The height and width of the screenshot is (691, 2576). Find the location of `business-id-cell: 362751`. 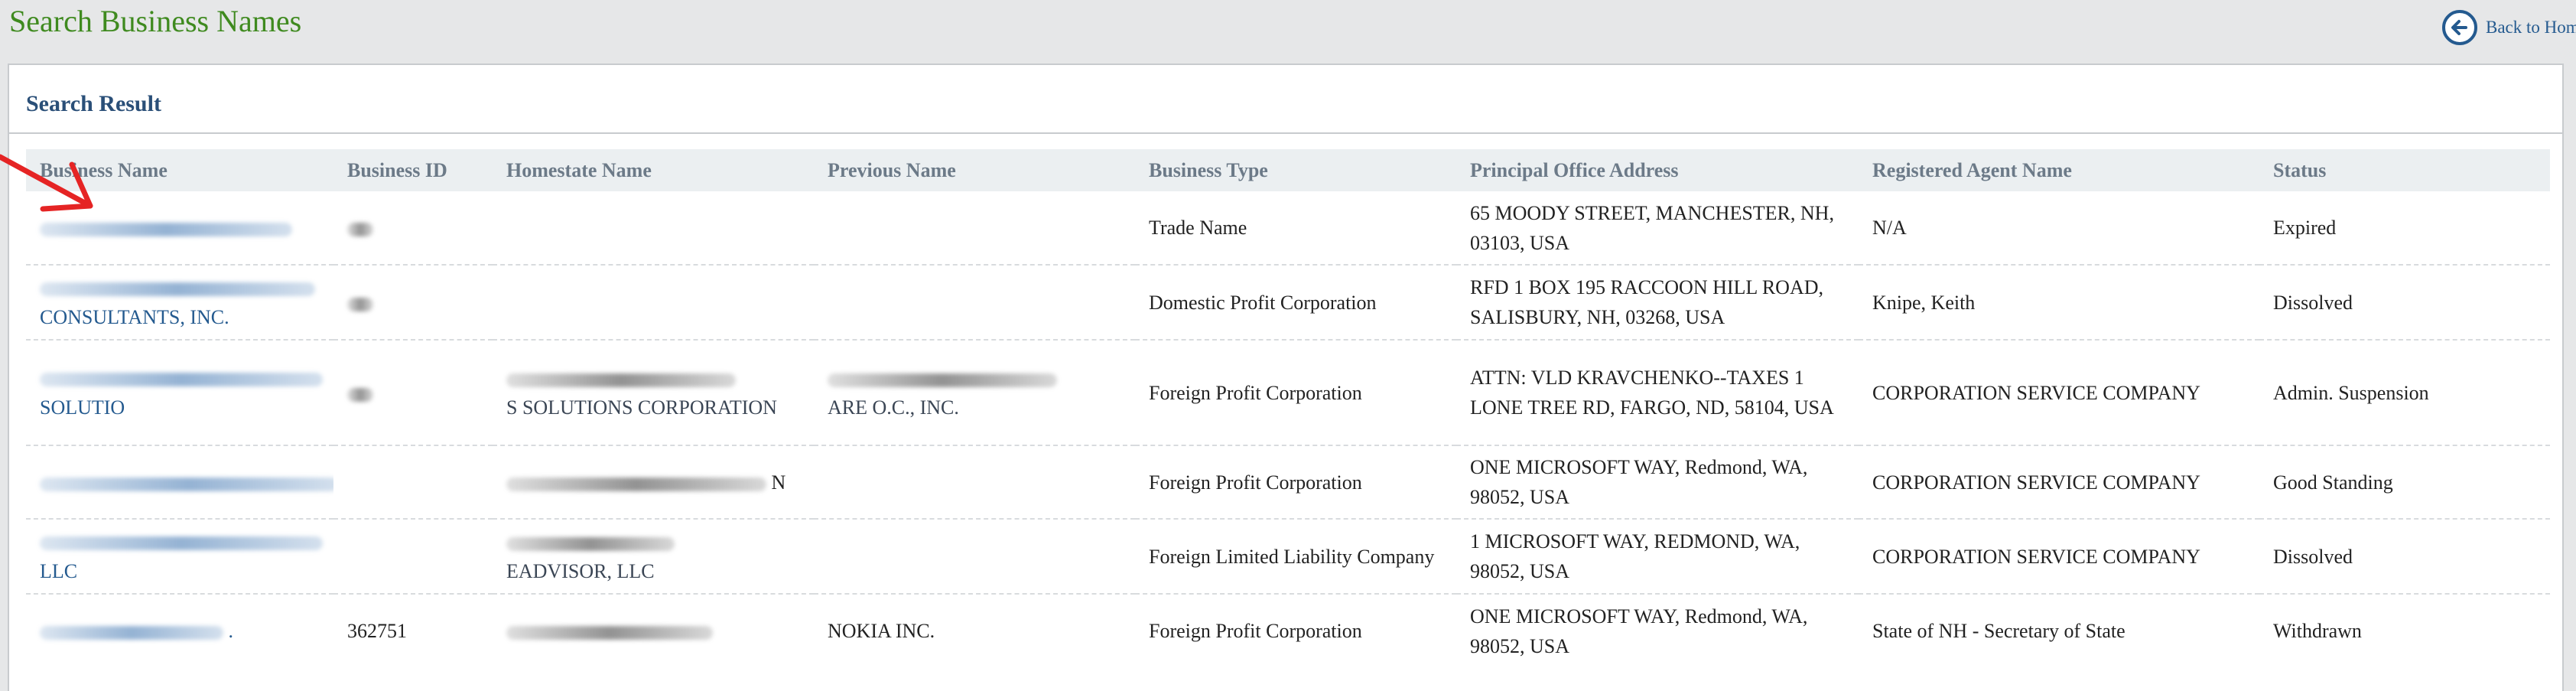

business-id-cell: 362751 is located at coordinates (377, 631).